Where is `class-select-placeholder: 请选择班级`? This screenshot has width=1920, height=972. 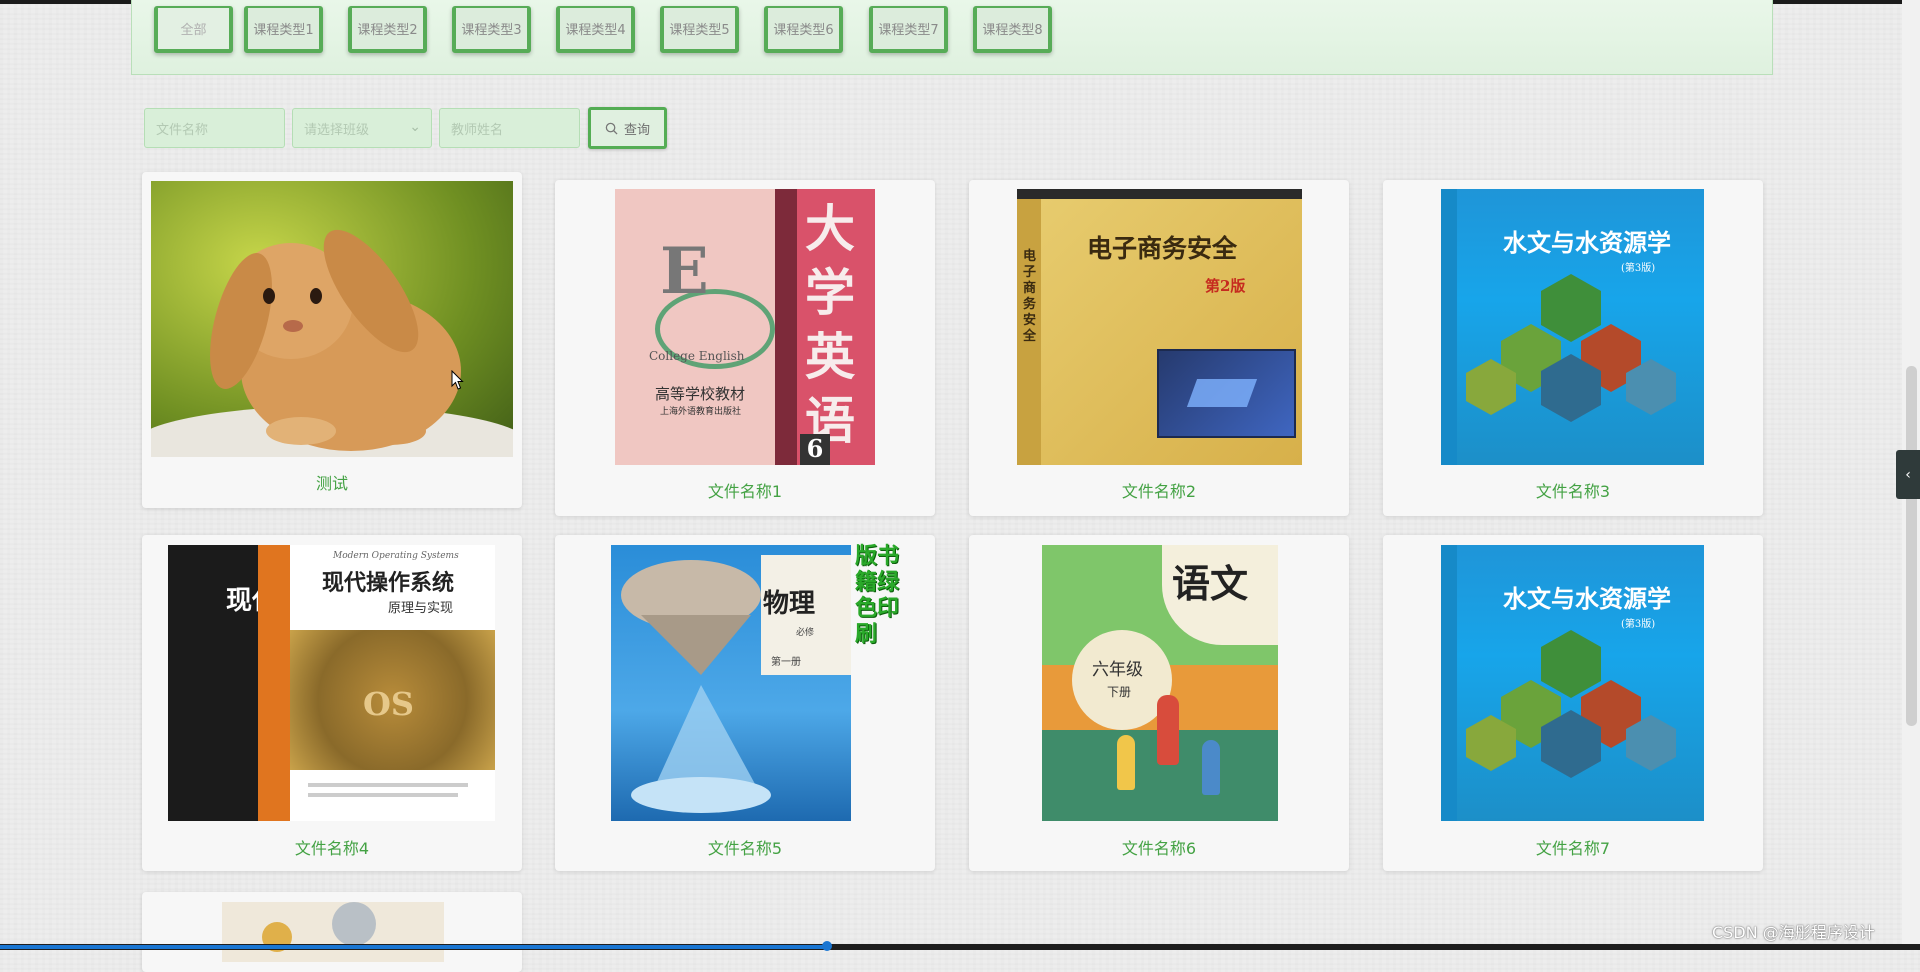
class-select-placeholder: 请选择班级 is located at coordinates (337, 130).